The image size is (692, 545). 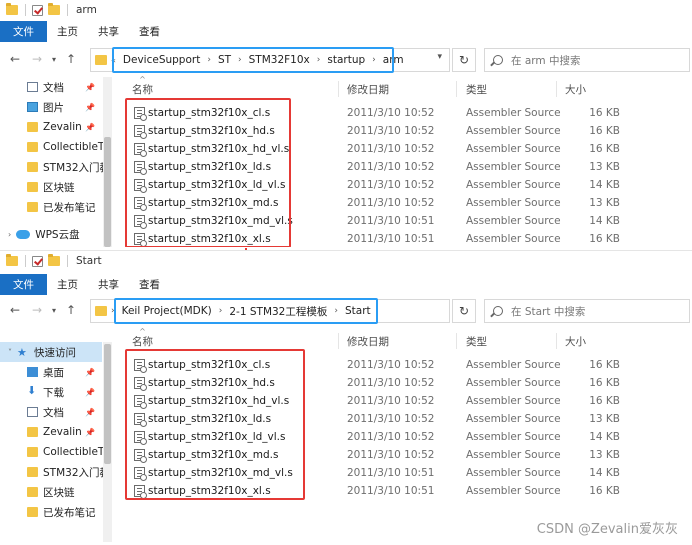 I want to click on cloud-icon, so click(x=23, y=234).